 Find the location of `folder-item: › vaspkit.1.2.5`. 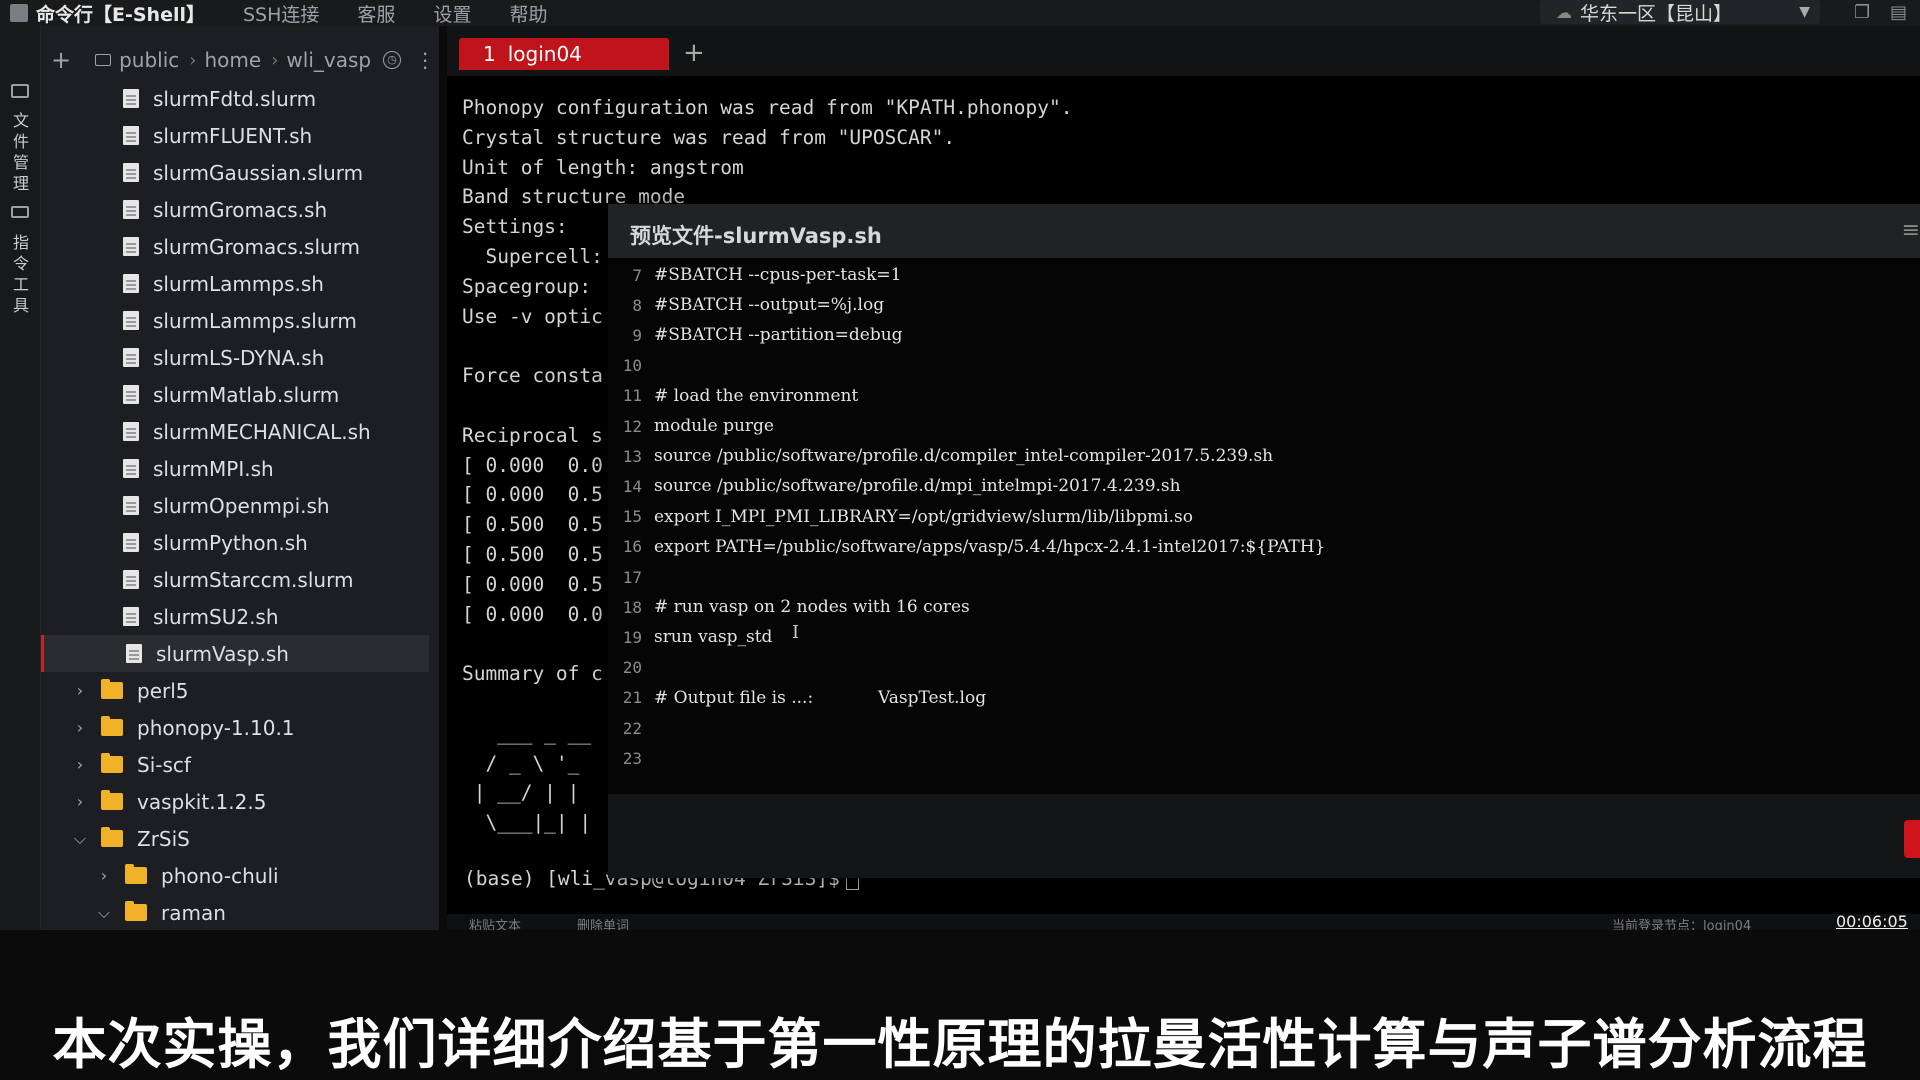

folder-item: › vaspkit.1.2.5 is located at coordinates (235, 801).